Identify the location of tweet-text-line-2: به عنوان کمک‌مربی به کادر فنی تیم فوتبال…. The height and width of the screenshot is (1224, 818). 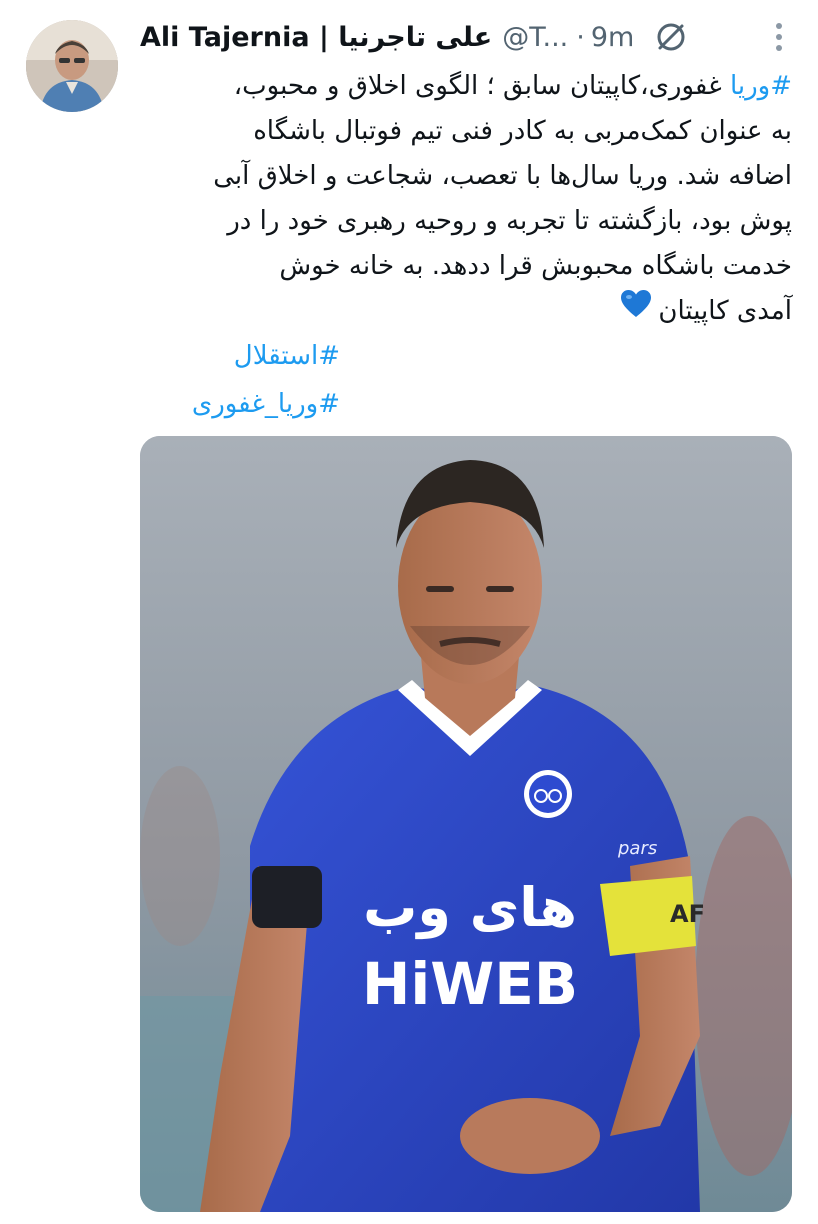
(522, 131).